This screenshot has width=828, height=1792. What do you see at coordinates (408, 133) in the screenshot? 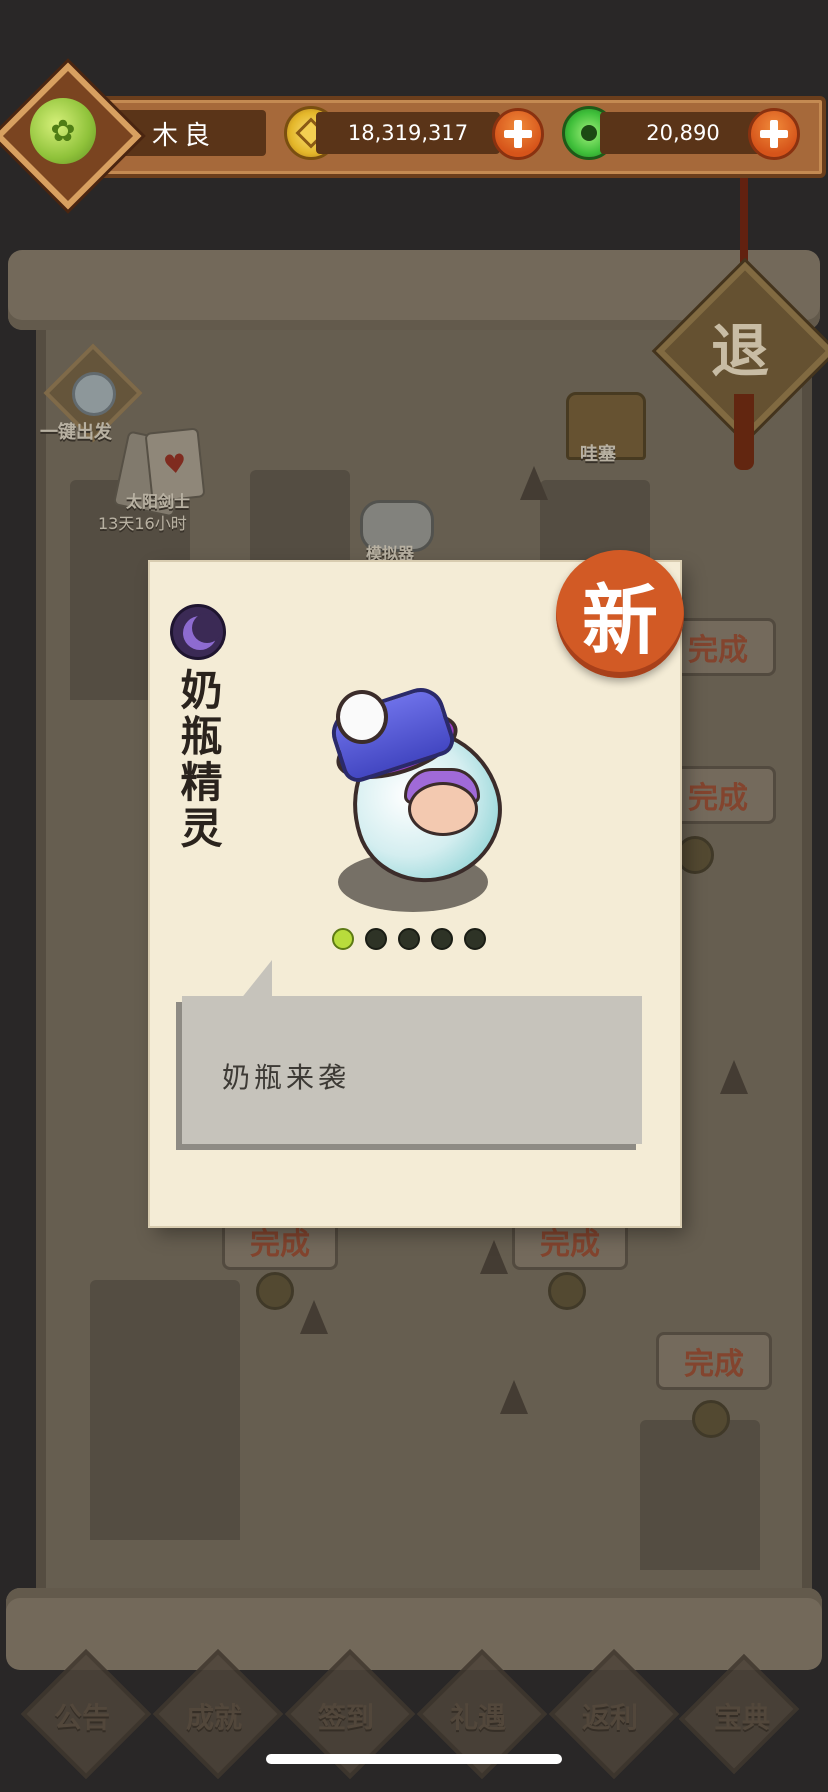
I see `coin-balance: 18,319,317` at bounding box center [408, 133].